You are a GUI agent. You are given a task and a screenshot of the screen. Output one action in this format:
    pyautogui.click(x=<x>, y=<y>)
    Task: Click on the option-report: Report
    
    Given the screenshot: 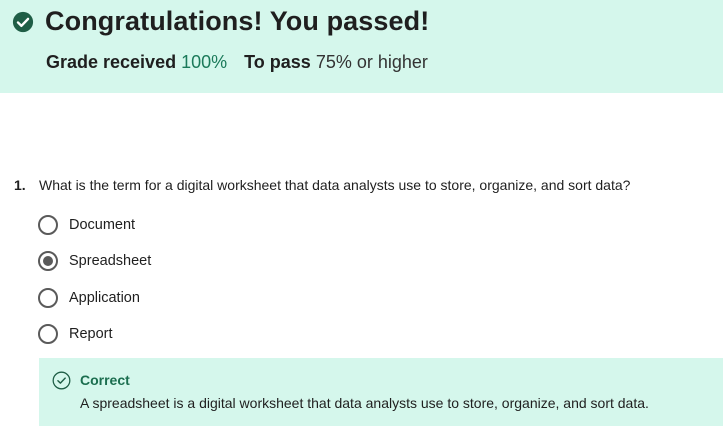 What is the action you would take?
    pyautogui.click(x=94, y=334)
    